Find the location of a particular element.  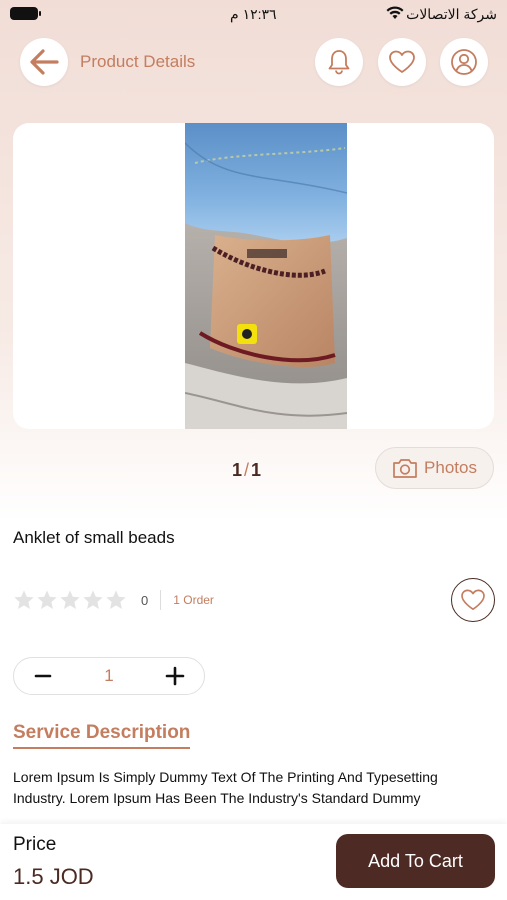

minus-icon is located at coordinates (43, 676).